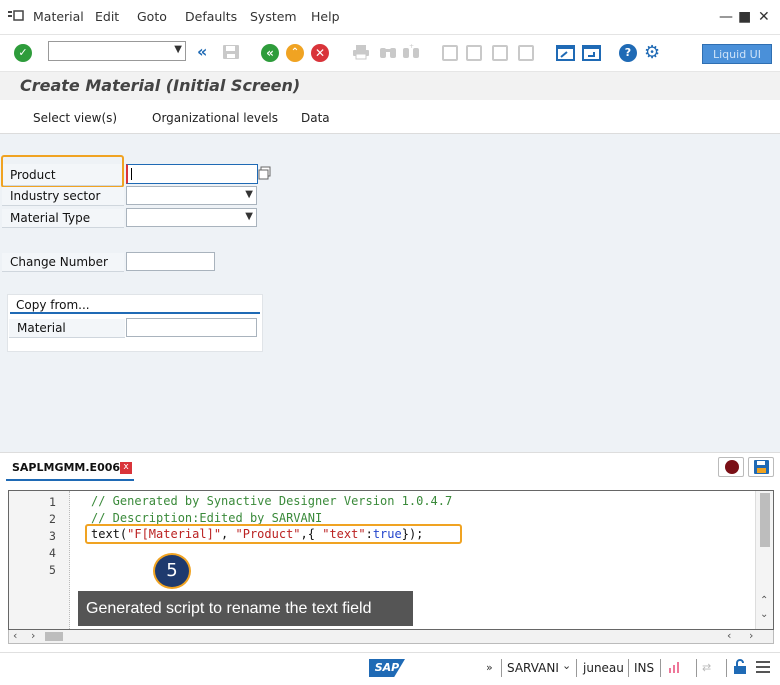  Describe the element at coordinates (387, 668) in the screenshot. I see `sap-logo: SAP` at that location.